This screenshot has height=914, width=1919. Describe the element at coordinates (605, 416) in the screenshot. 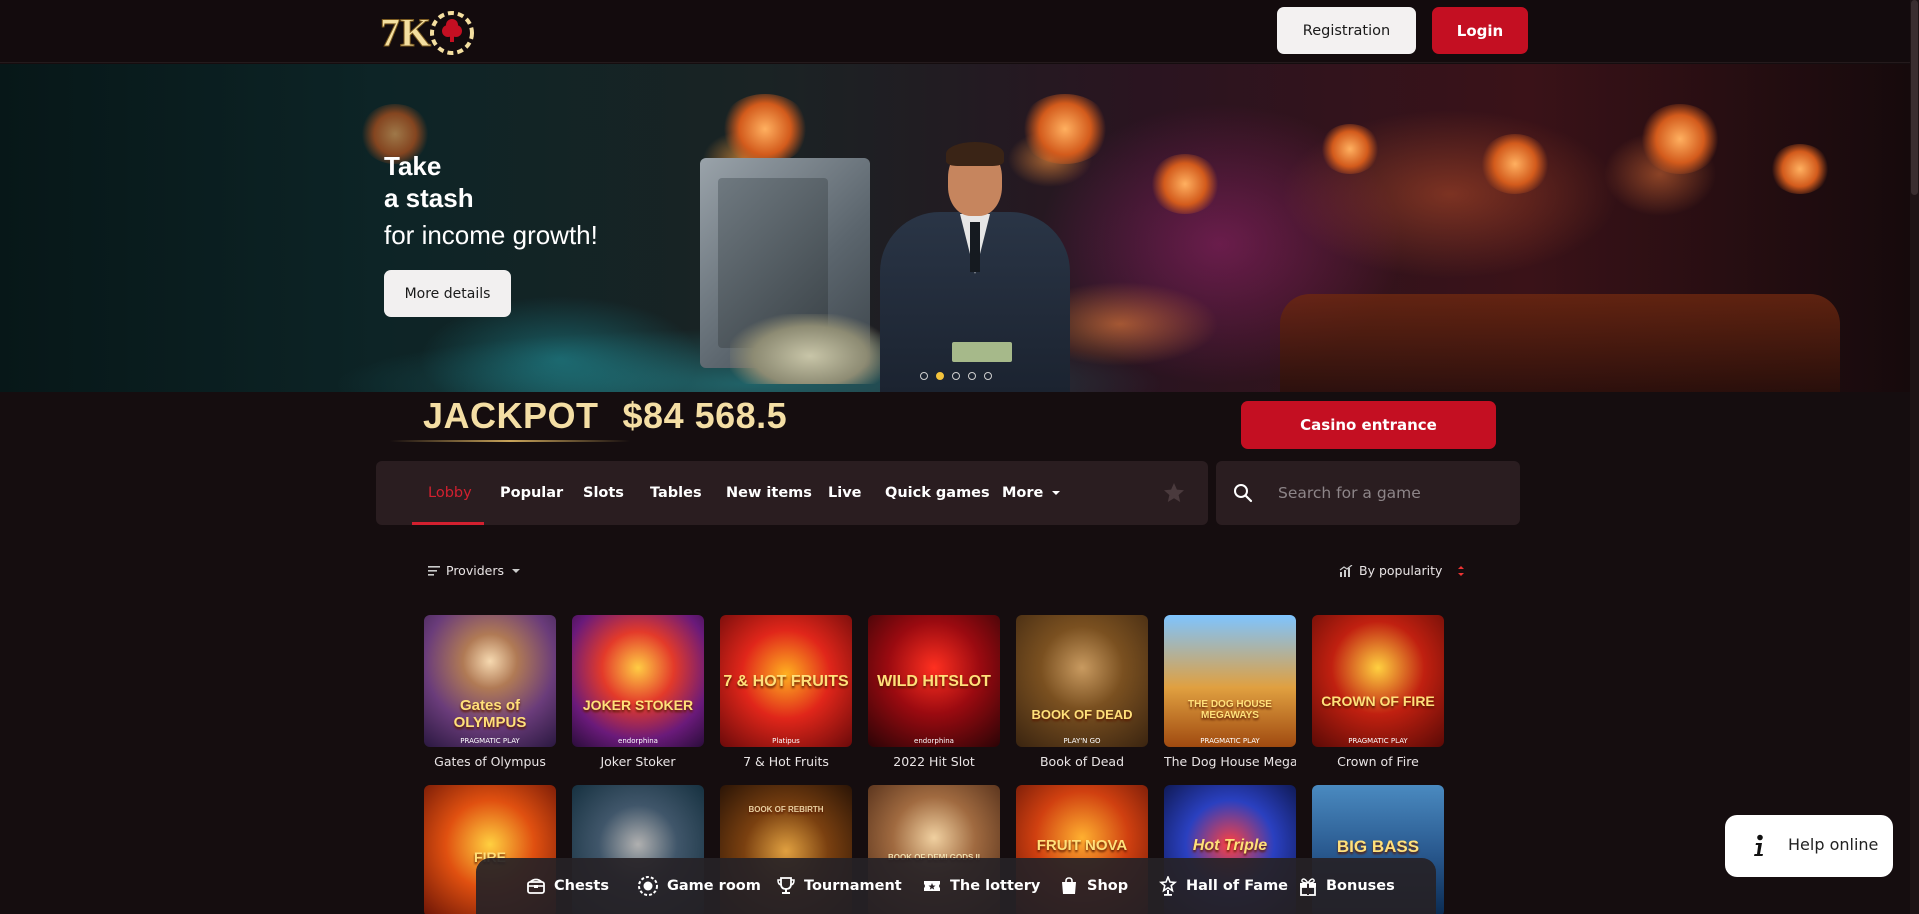

I see `jackpot-display: JACKPOT $84 568.5` at that location.